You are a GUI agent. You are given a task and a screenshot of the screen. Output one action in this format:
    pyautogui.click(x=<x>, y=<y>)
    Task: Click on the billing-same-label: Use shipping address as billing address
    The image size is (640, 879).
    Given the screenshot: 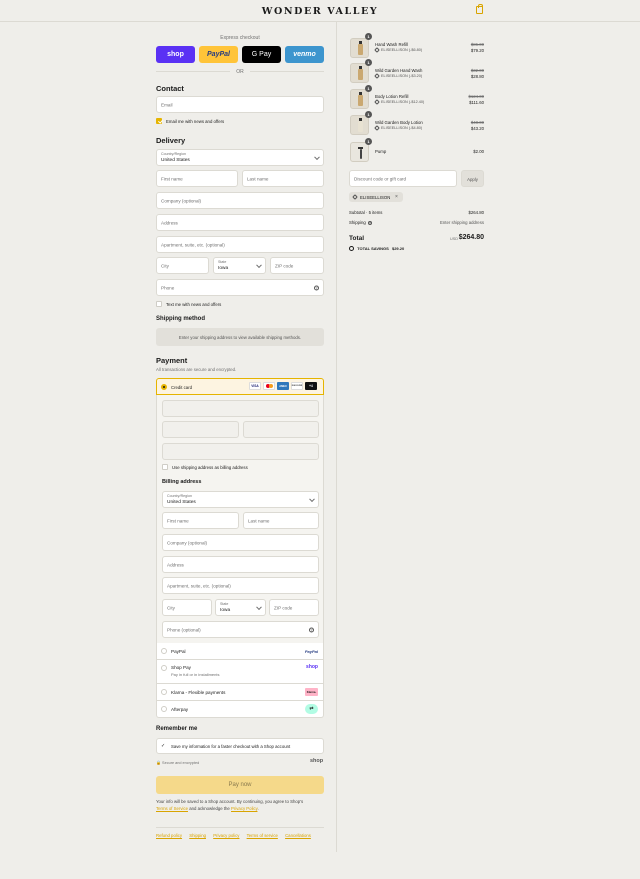 What is the action you would take?
    pyautogui.click(x=210, y=467)
    